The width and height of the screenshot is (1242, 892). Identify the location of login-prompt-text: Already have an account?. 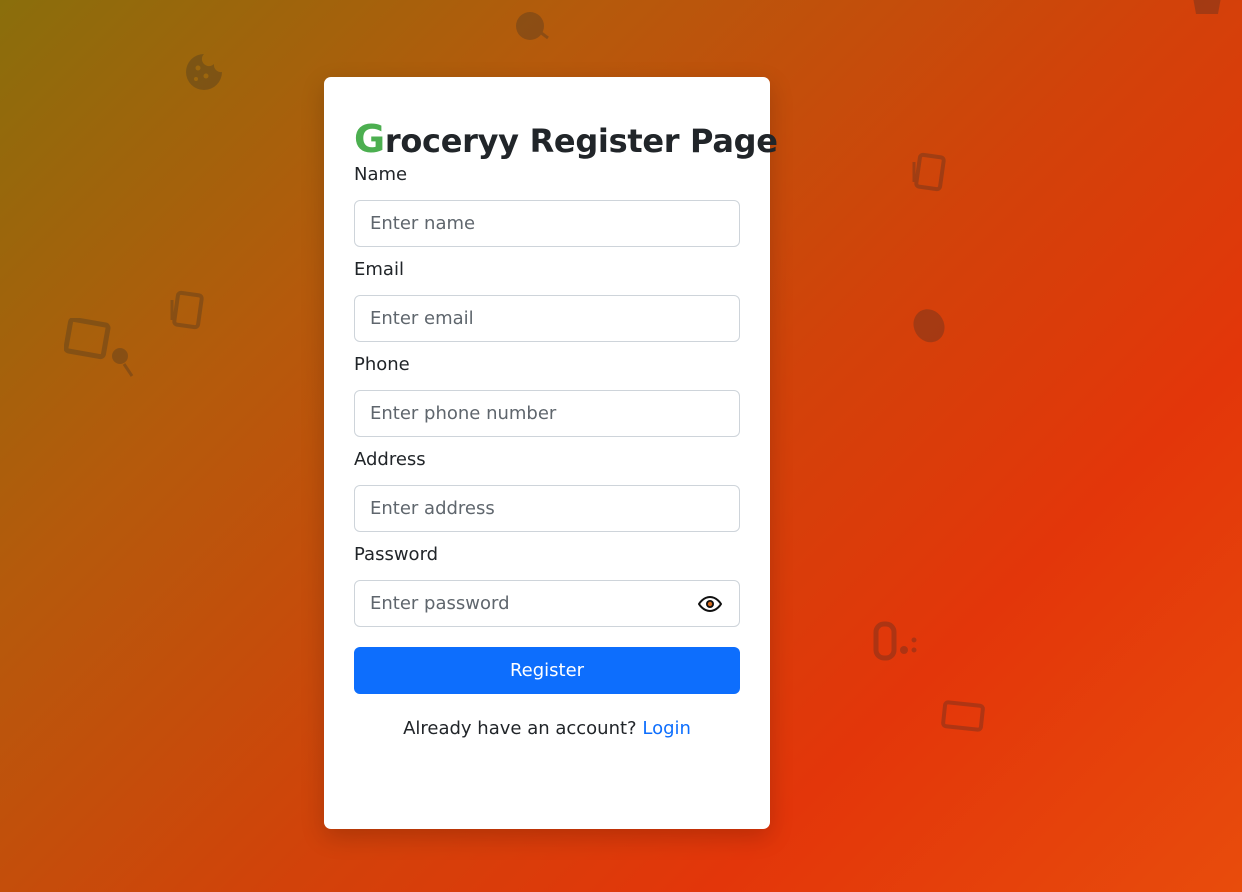
(520, 728).